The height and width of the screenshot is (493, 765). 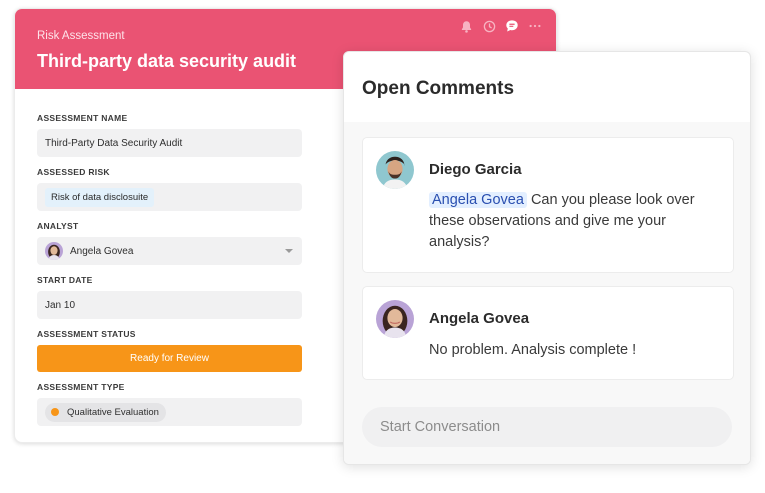 I want to click on status-button: Ready for Review, so click(x=169, y=358).